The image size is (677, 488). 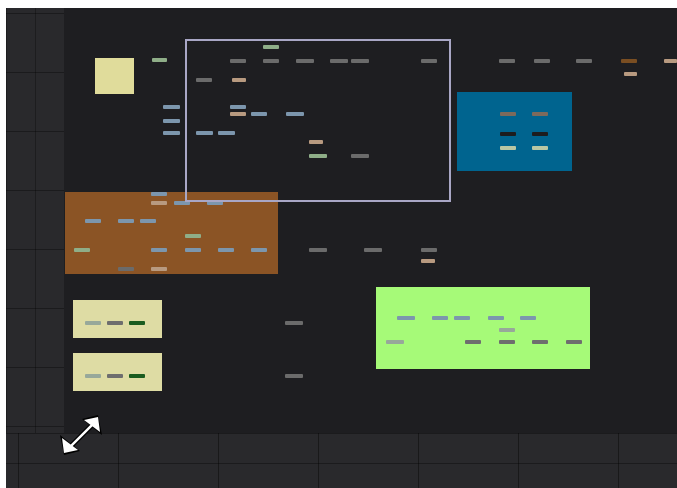 What do you see at coordinates (35, 220) in the screenshot?
I see `vertical-ruler` at bounding box center [35, 220].